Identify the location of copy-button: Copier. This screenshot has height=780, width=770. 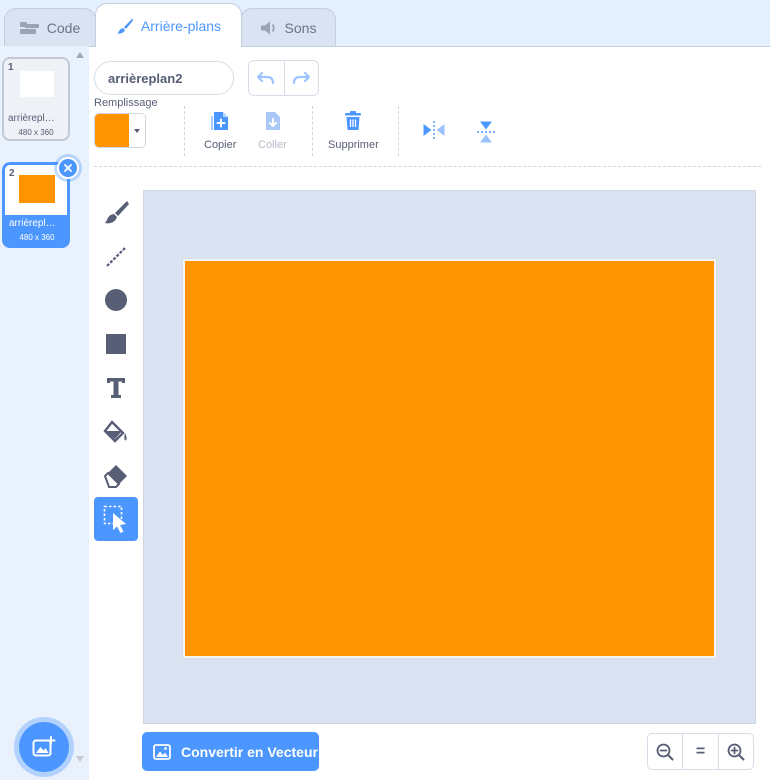
(220, 130).